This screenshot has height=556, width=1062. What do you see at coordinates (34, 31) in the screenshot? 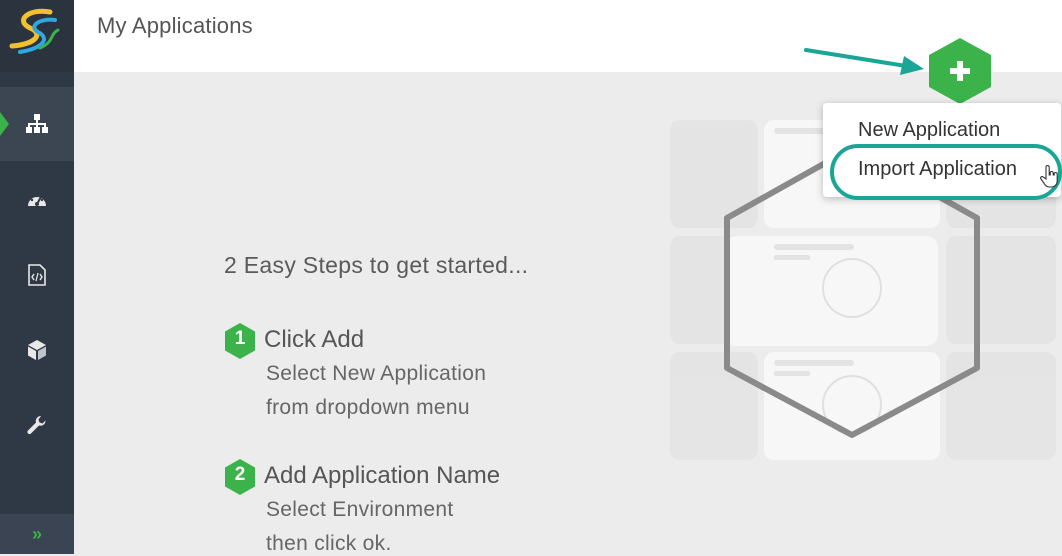
I see `logo-icon` at bounding box center [34, 31].